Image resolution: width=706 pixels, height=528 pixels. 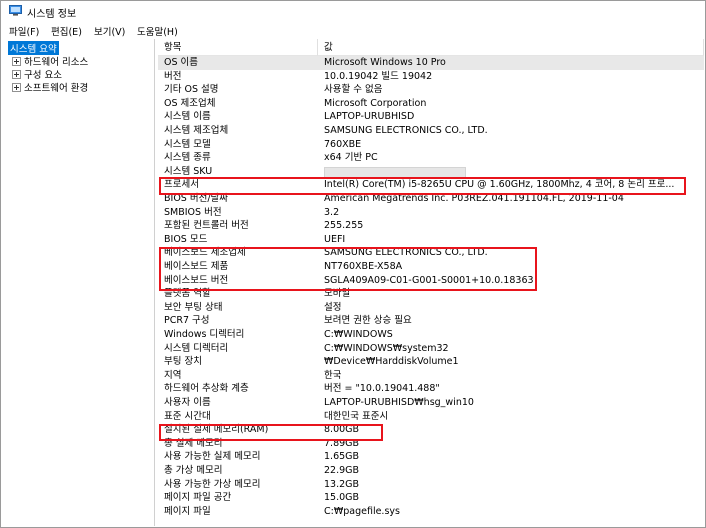 I want to click on row-value: 보려면 권한 상승 필요, so click(x=368, y=321).